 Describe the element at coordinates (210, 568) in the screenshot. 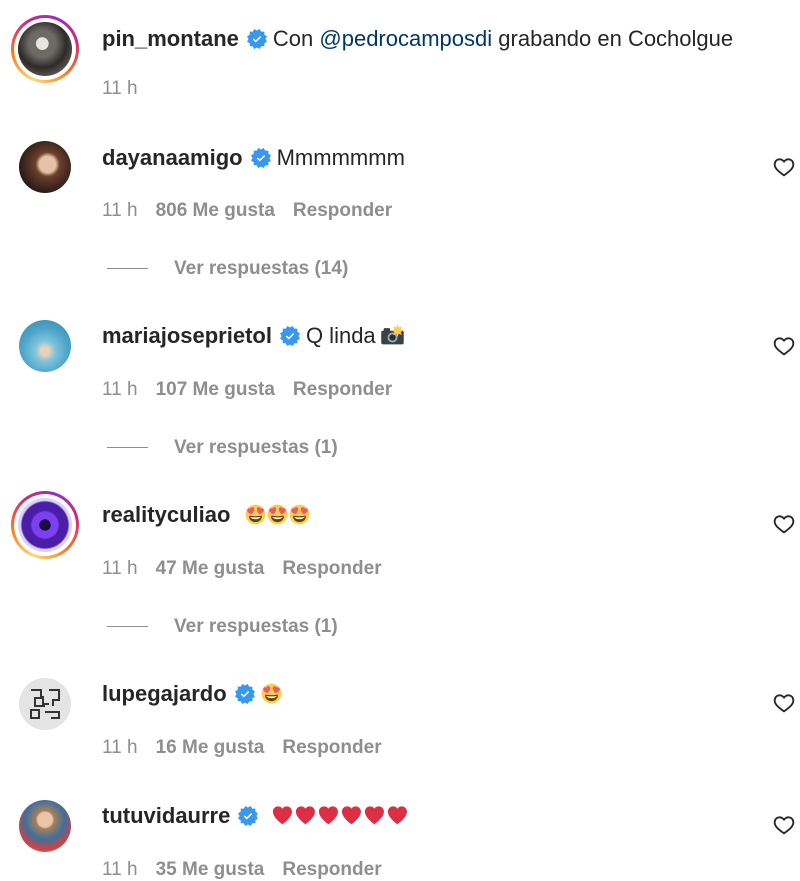

I see `likes-count-button: 47 Me gusta` at that location.